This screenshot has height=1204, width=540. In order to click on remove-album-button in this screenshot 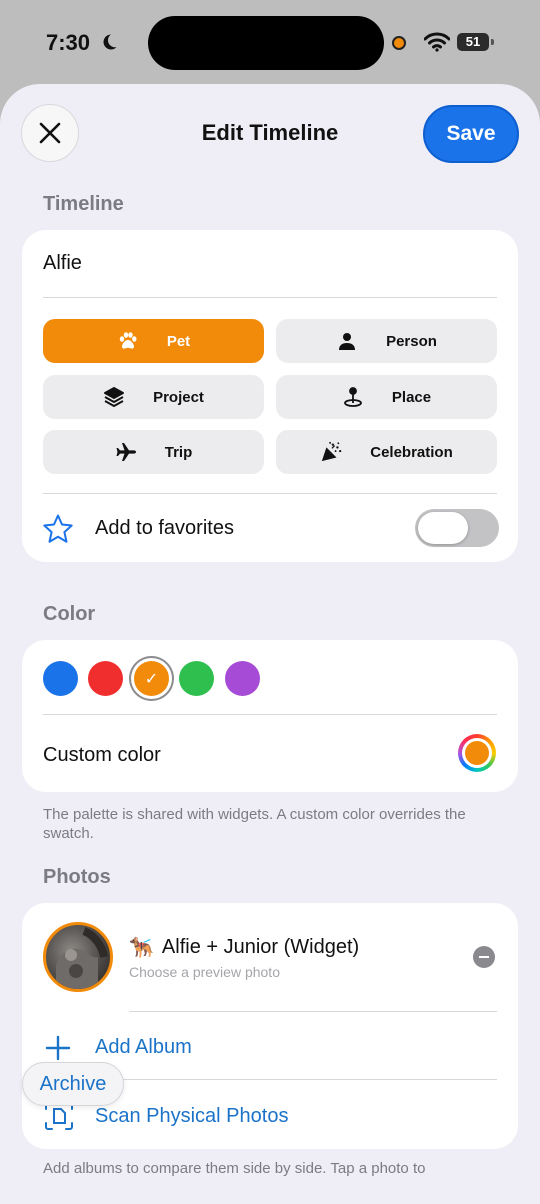, I will do `click(484, 957)`.